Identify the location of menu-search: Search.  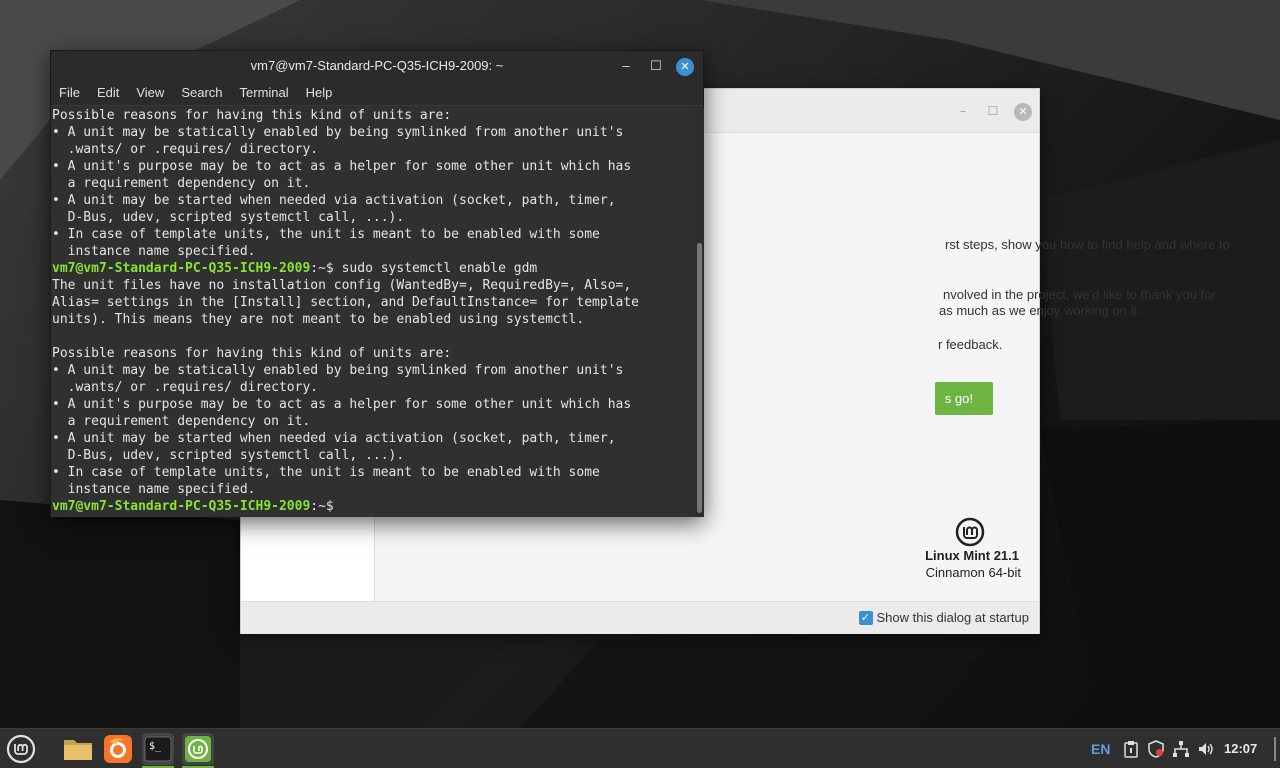
(206, 92).